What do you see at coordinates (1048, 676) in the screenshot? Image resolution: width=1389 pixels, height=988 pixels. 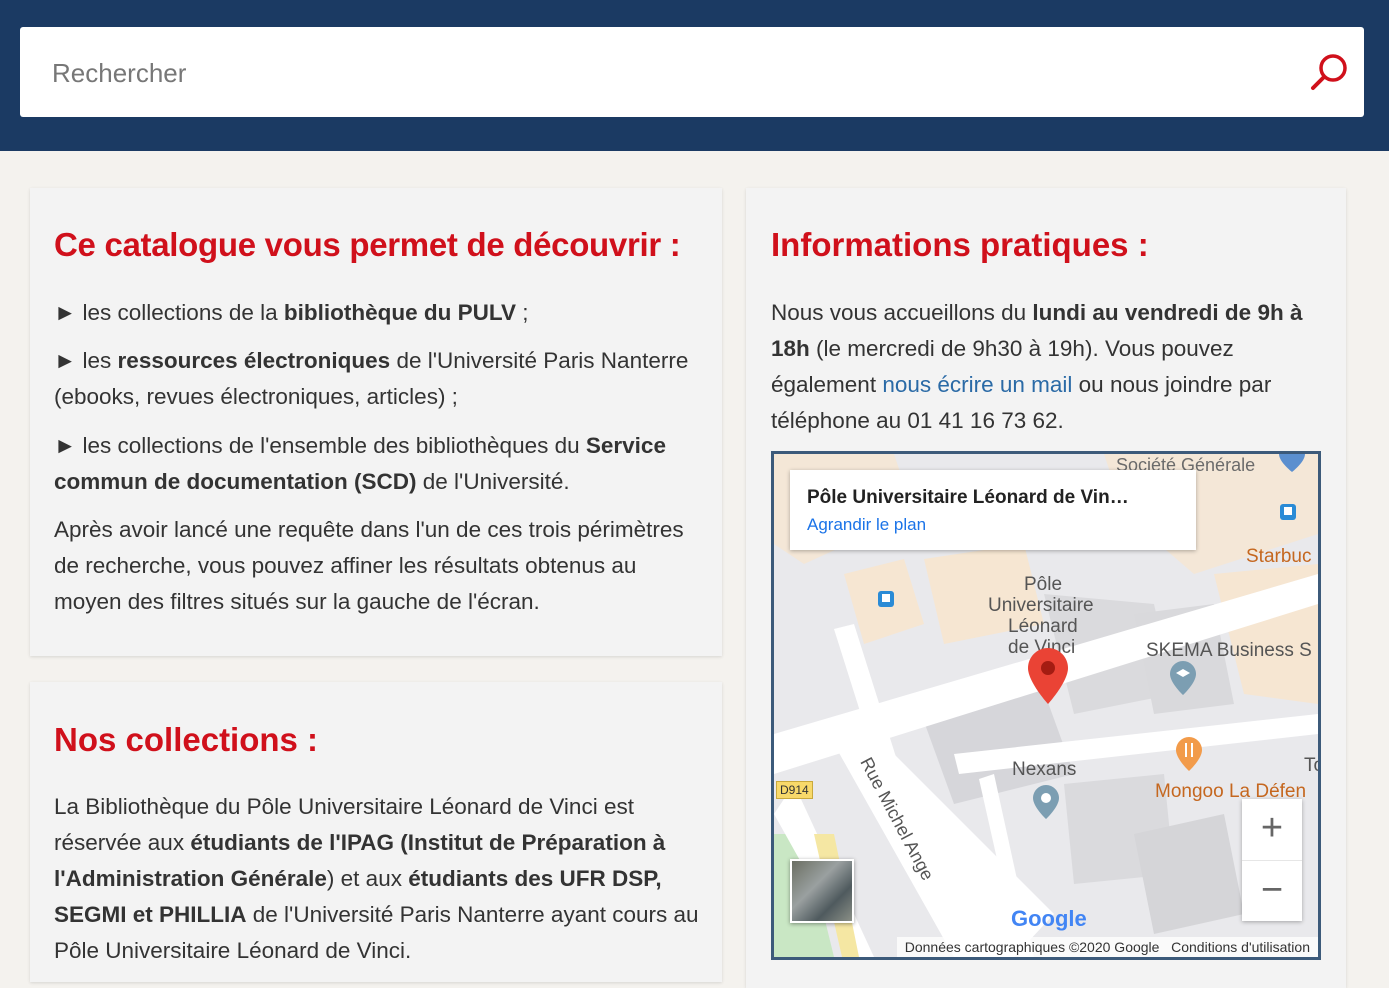 I see `location-pin-icon` at bounding box center [1048, 676].